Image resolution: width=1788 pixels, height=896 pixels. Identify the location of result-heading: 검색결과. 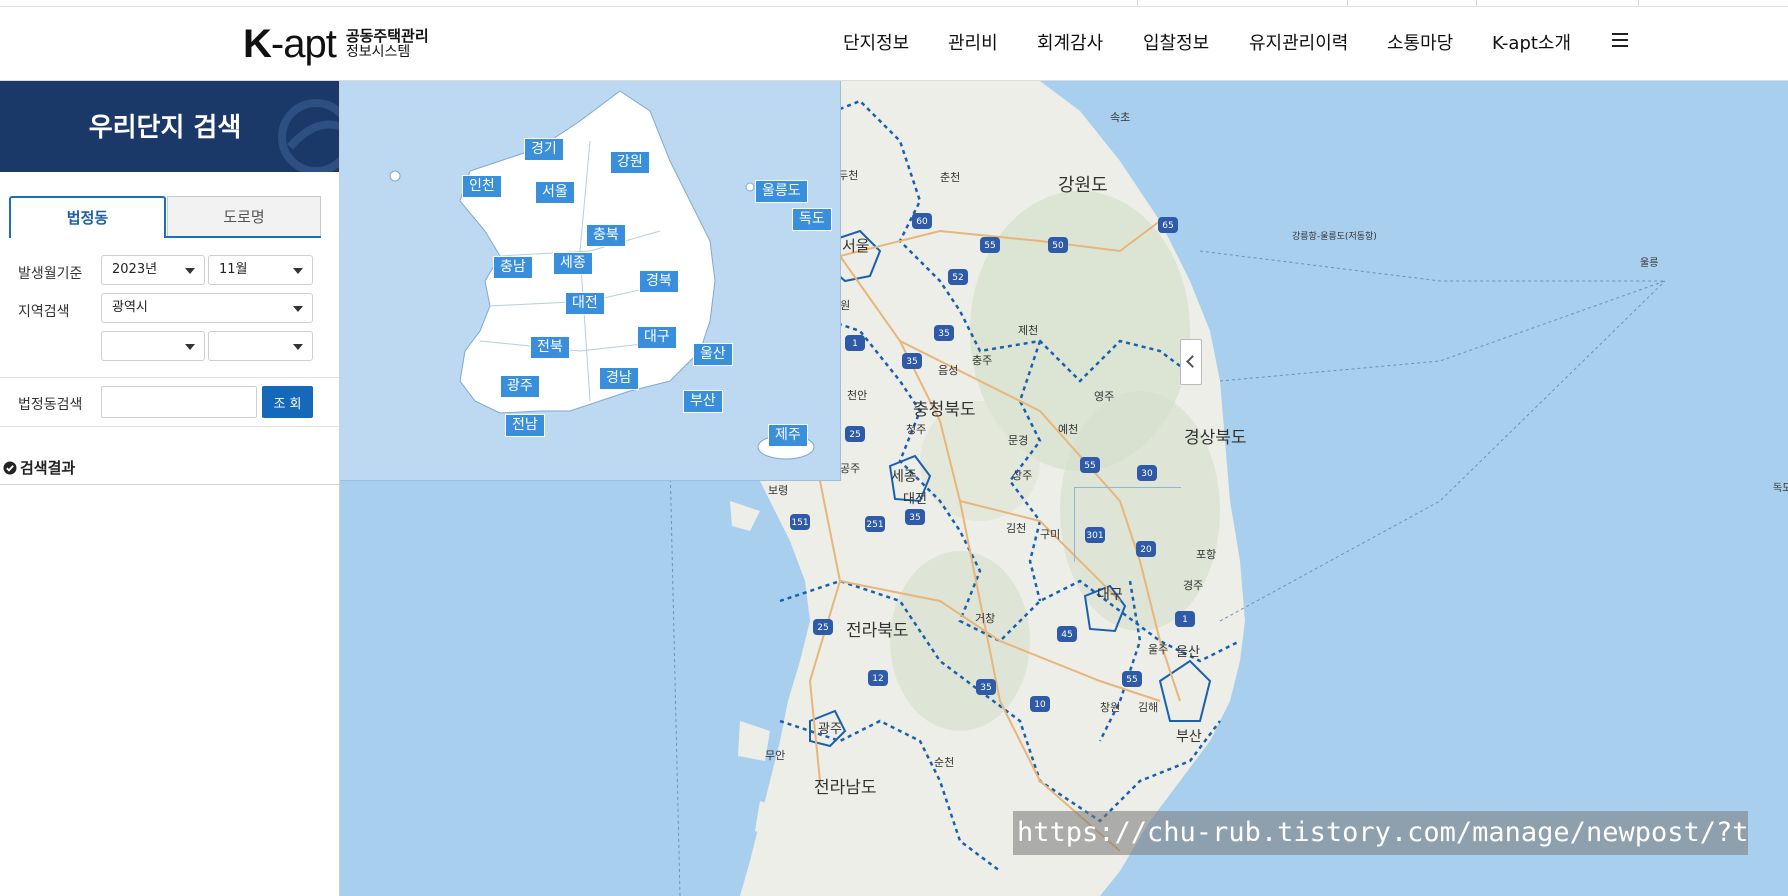
(39, 467).